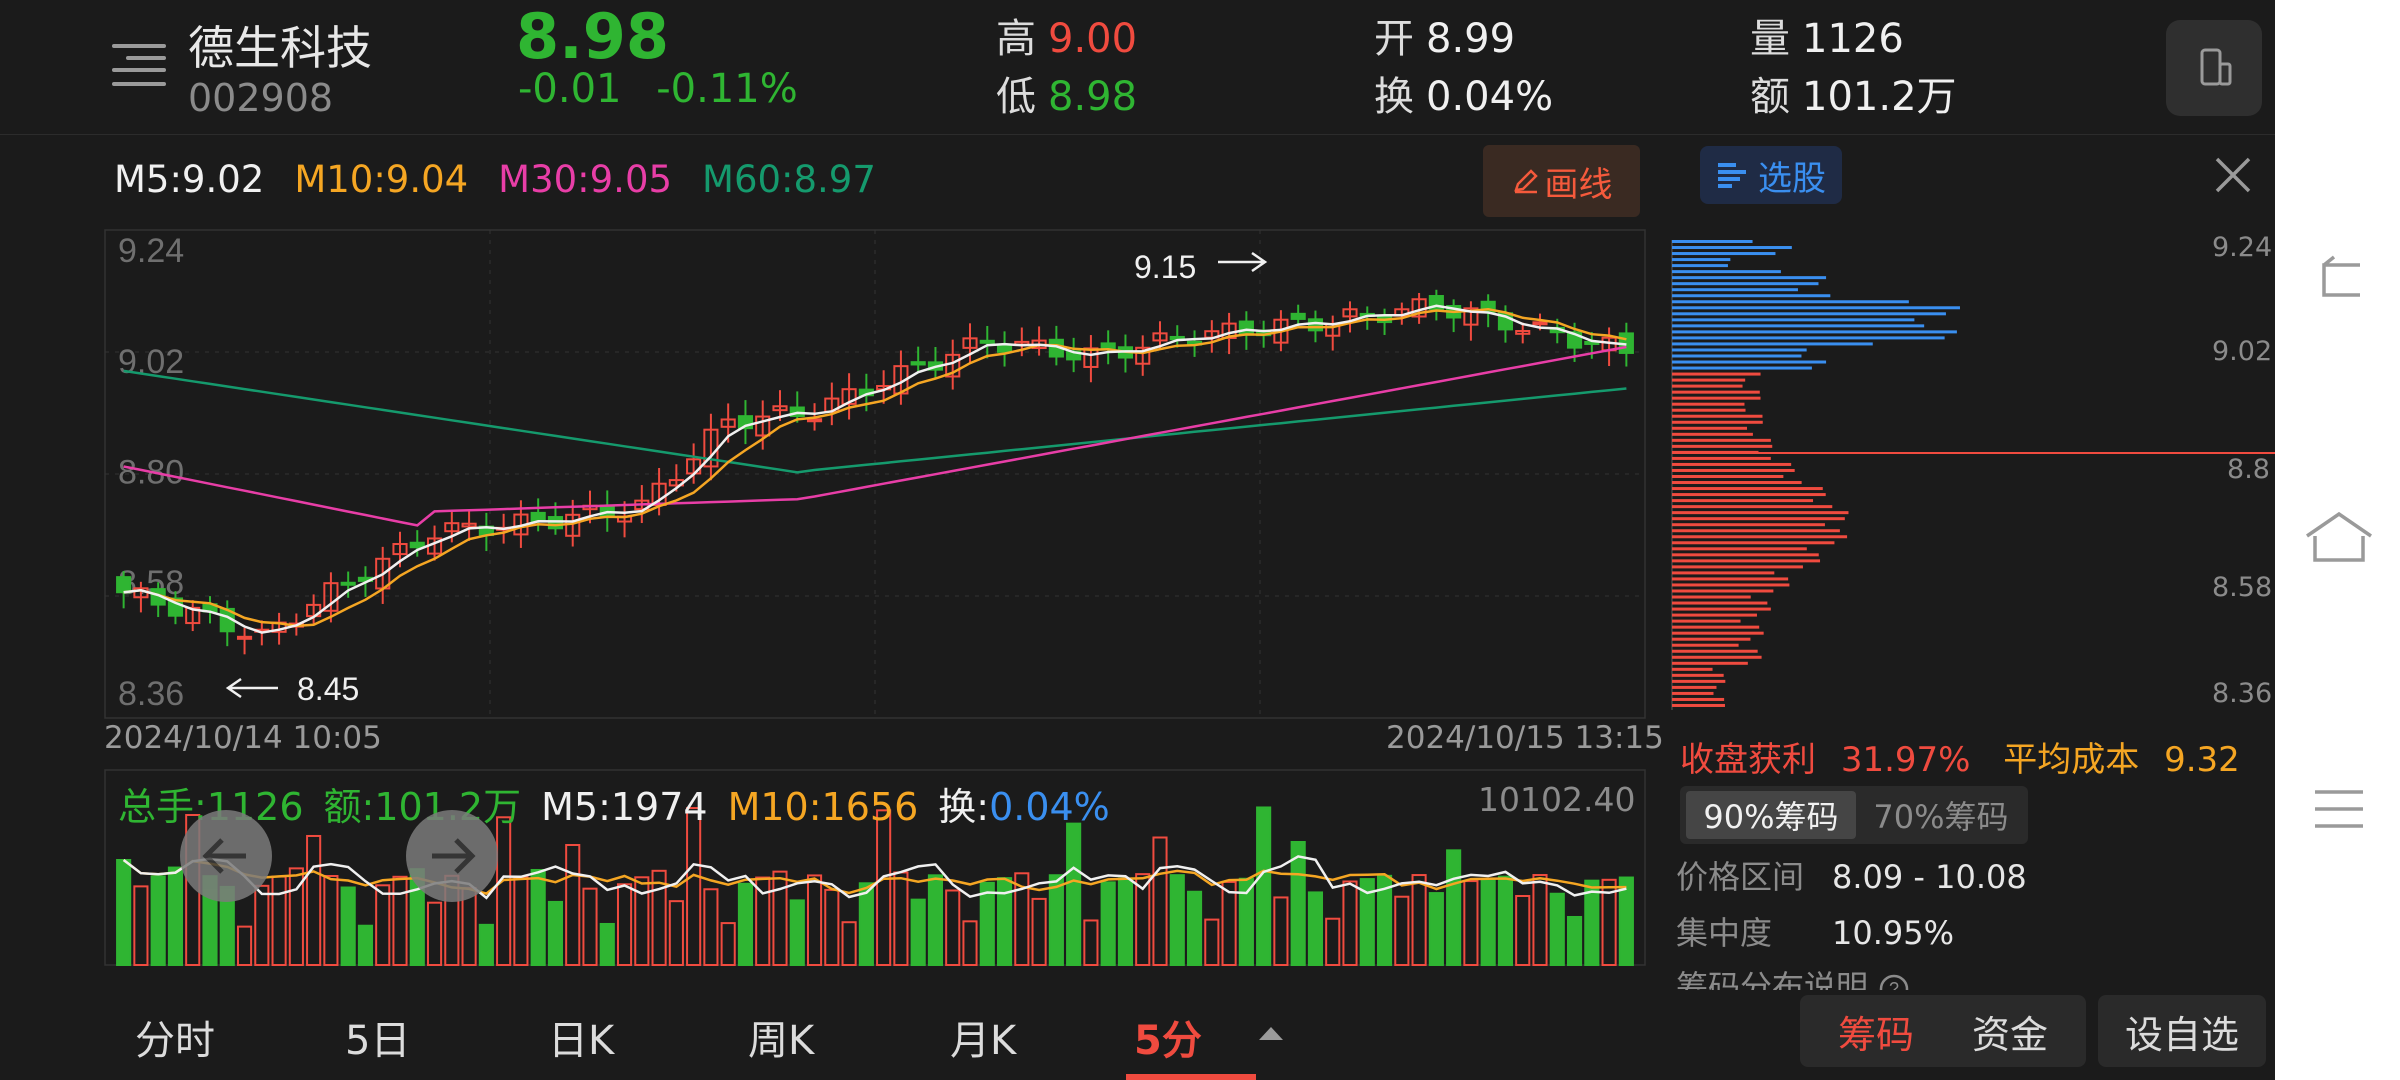 This screenshot has width=2400, height=1080. I want to click on chip-explain-link: 筹码分布说明, so click(1772, 979).